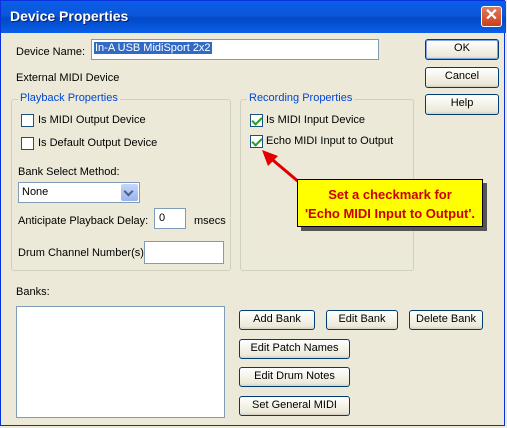 This screenshot has width=507, height=428. I want to click on bank-select-label: Bank Select Method:, so click(69, 172).